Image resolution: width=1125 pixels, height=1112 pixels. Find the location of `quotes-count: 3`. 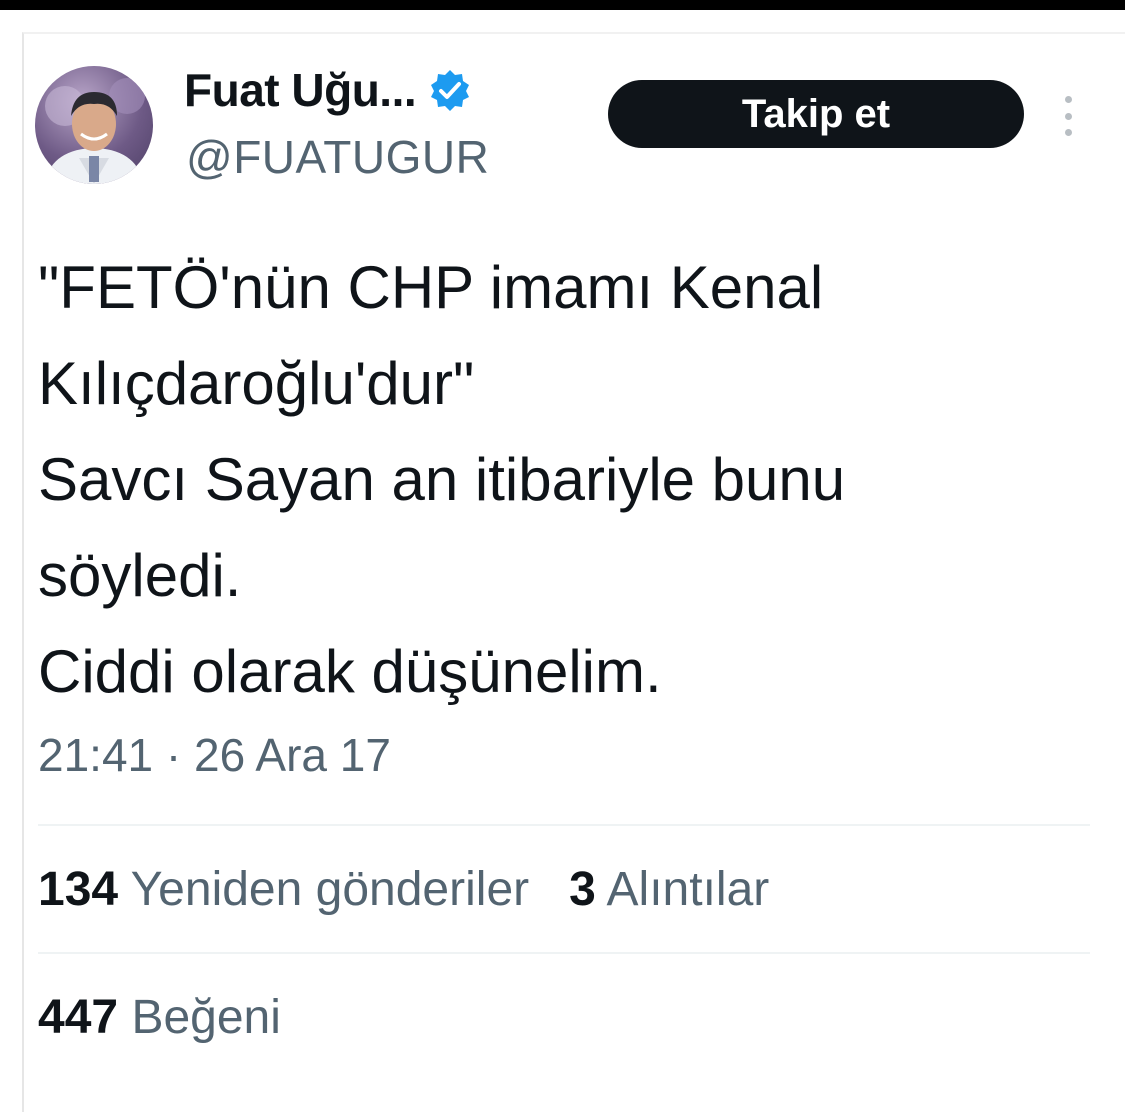

quotes-count: 3 is located at coordinates (582, 889).